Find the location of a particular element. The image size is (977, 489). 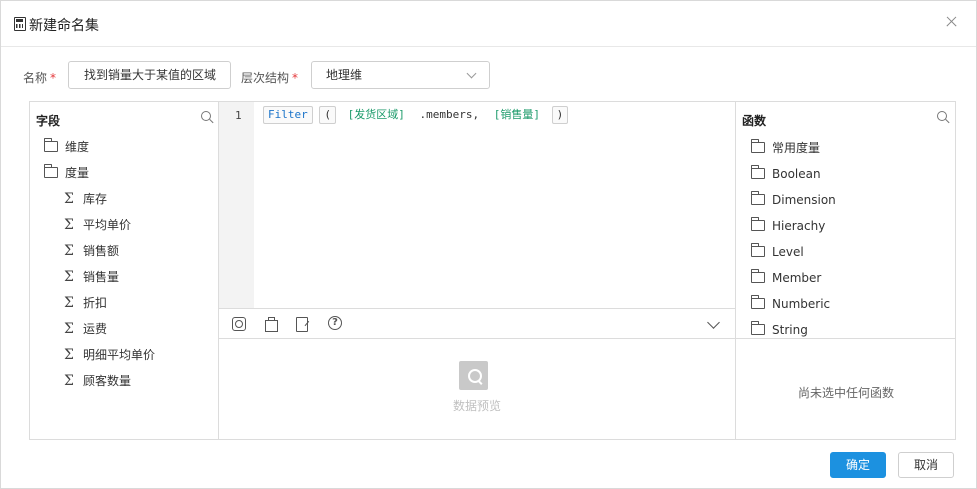

token-paren-close: ) is located at coordinates (560, 115).